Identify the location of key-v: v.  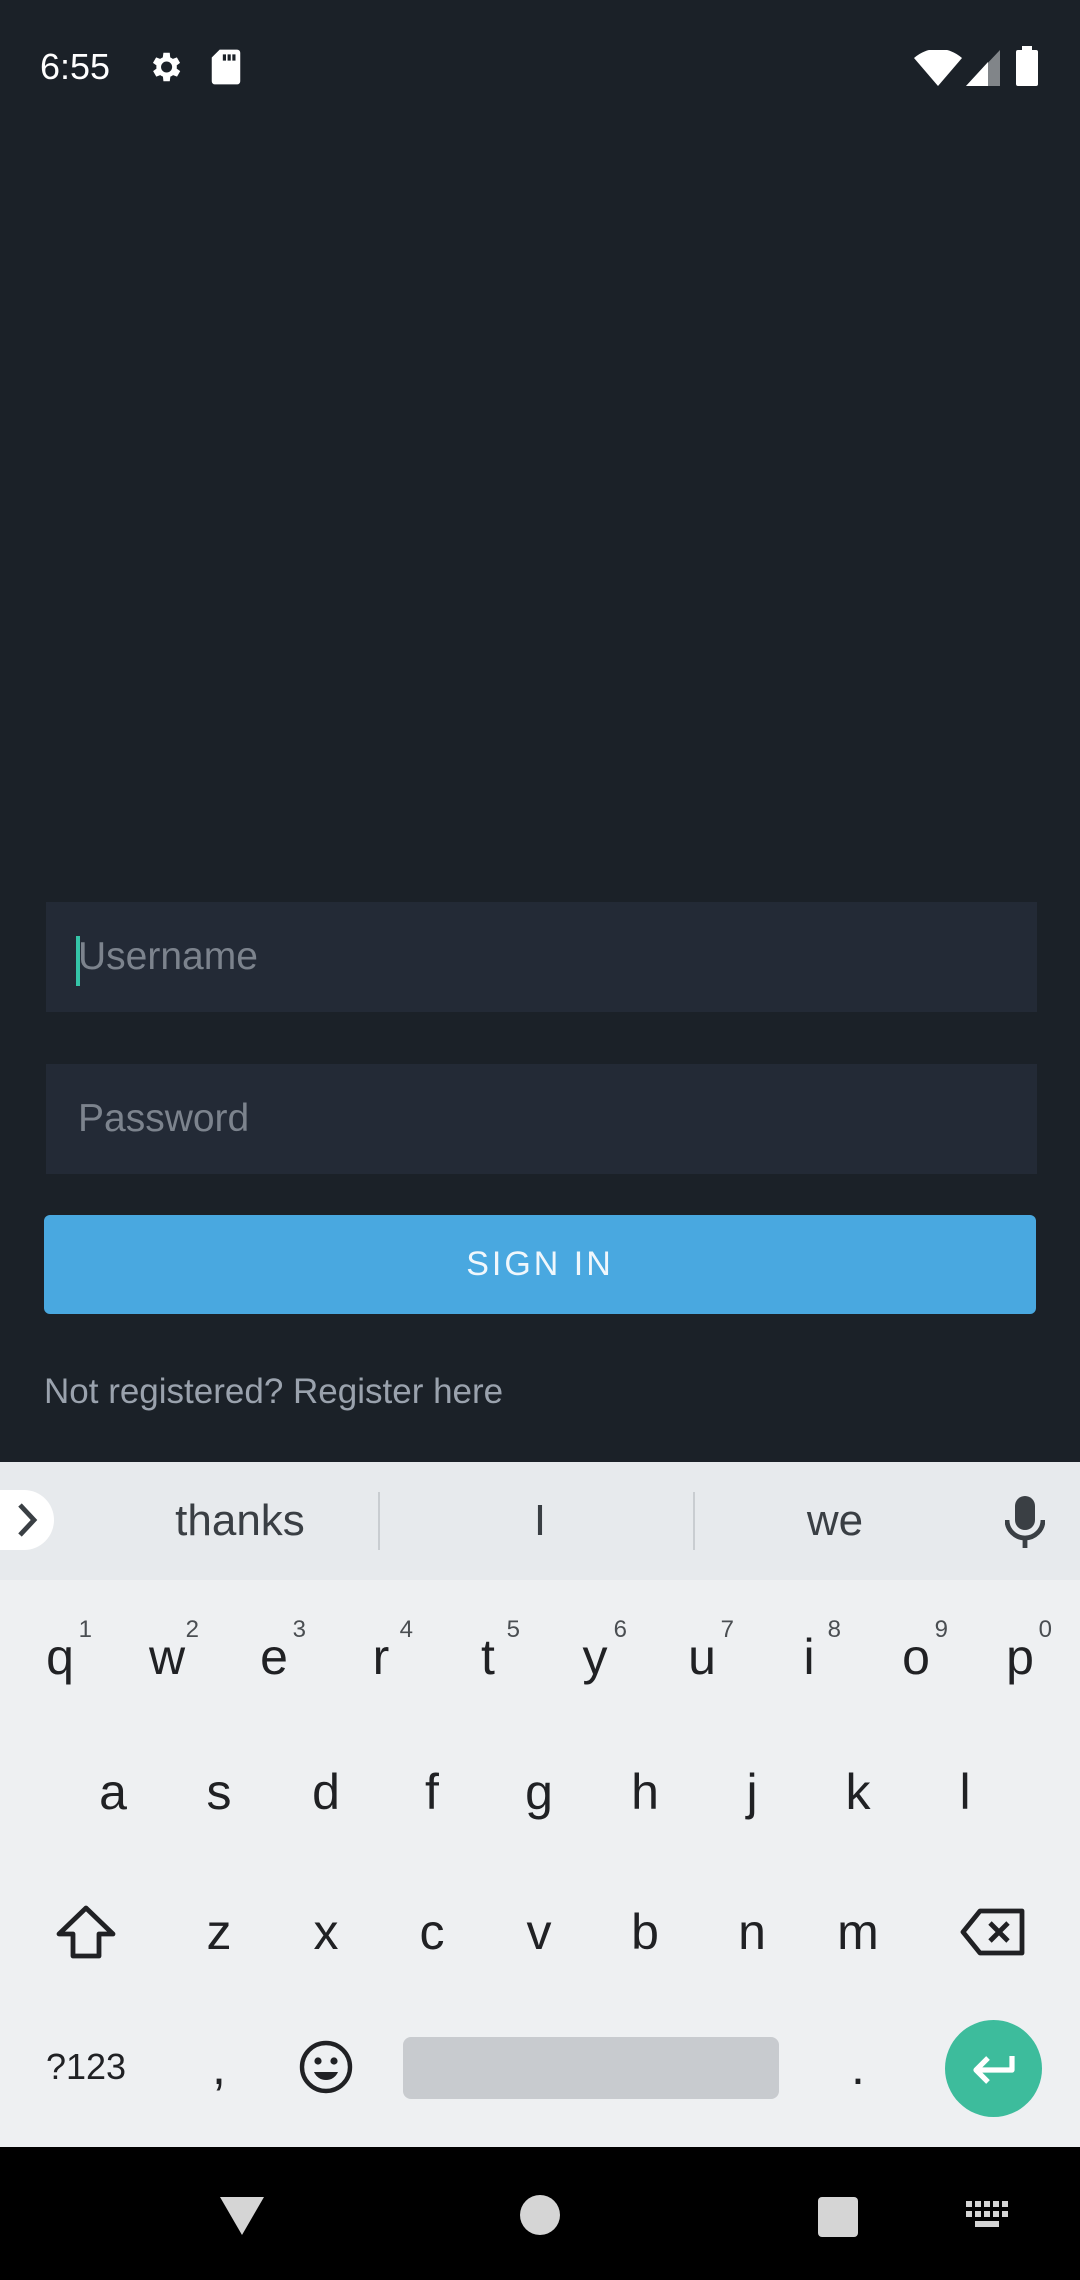
(539, 1932).